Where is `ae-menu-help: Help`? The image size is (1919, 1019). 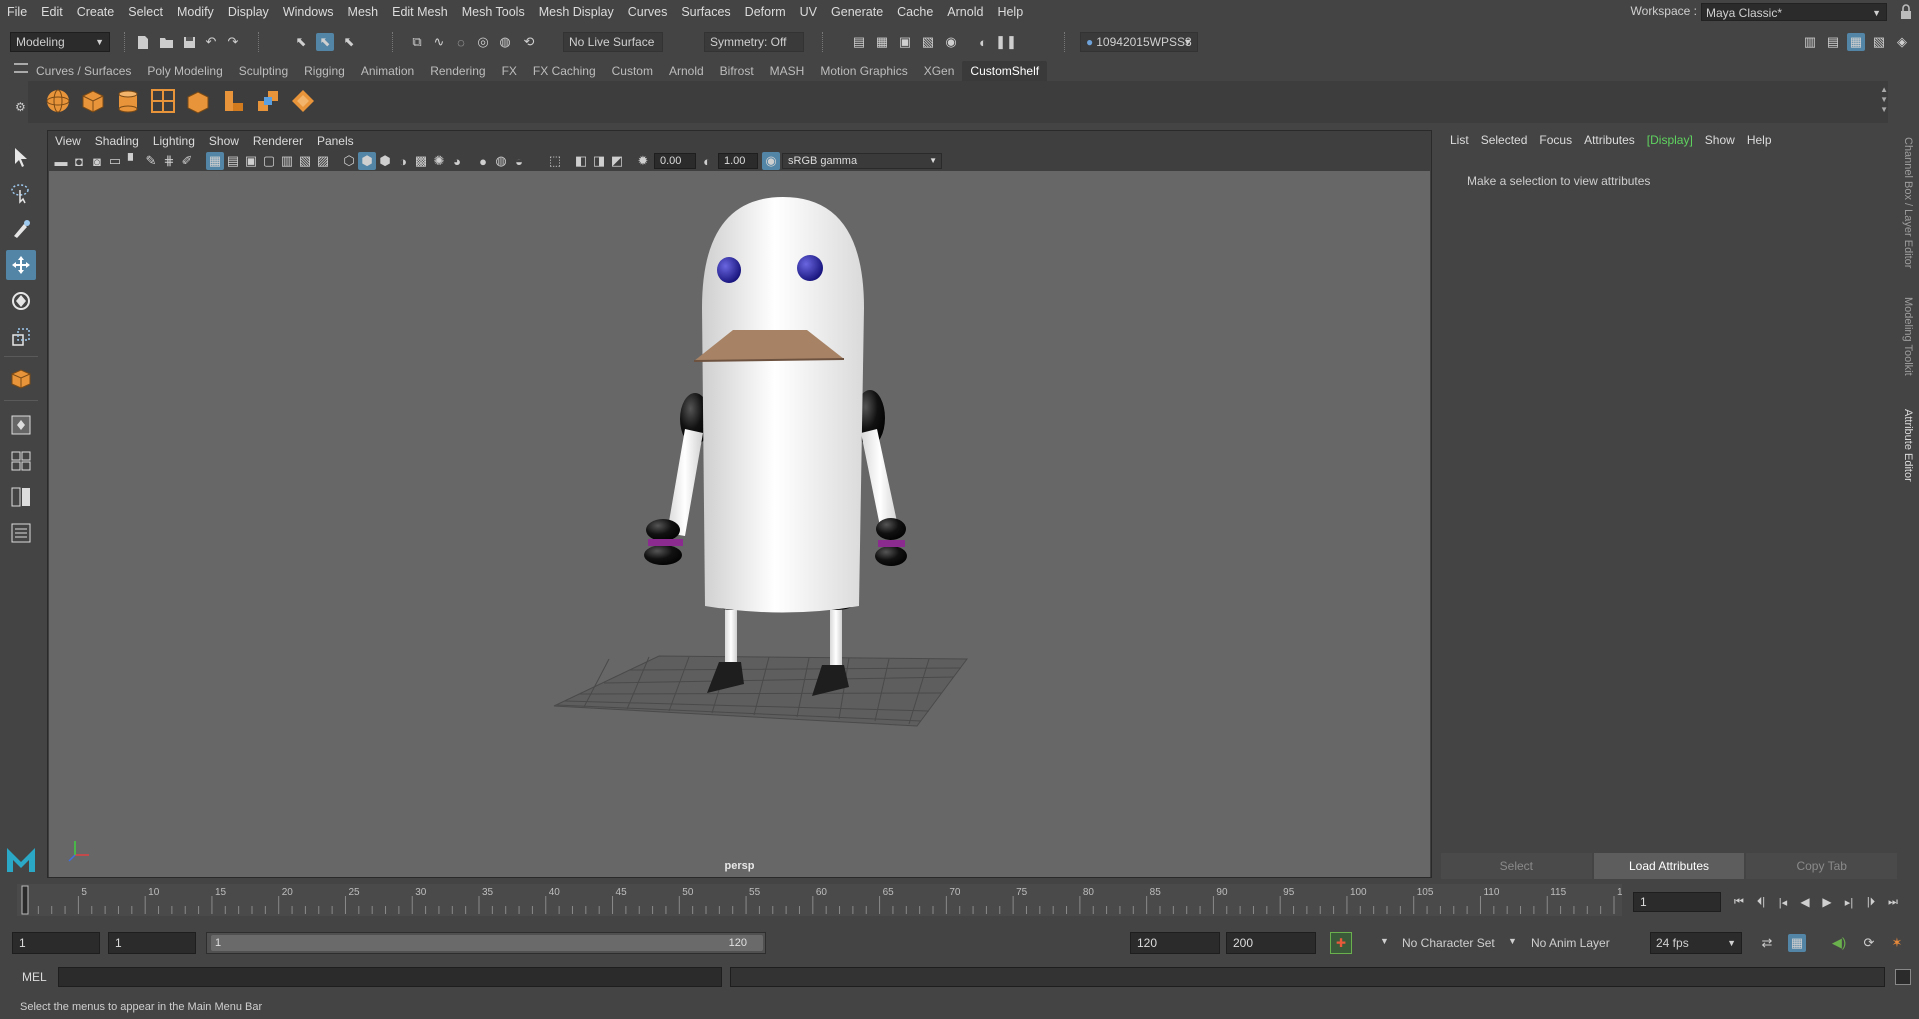
ae-menu-help: Help is located at coordinates (1759, 140).